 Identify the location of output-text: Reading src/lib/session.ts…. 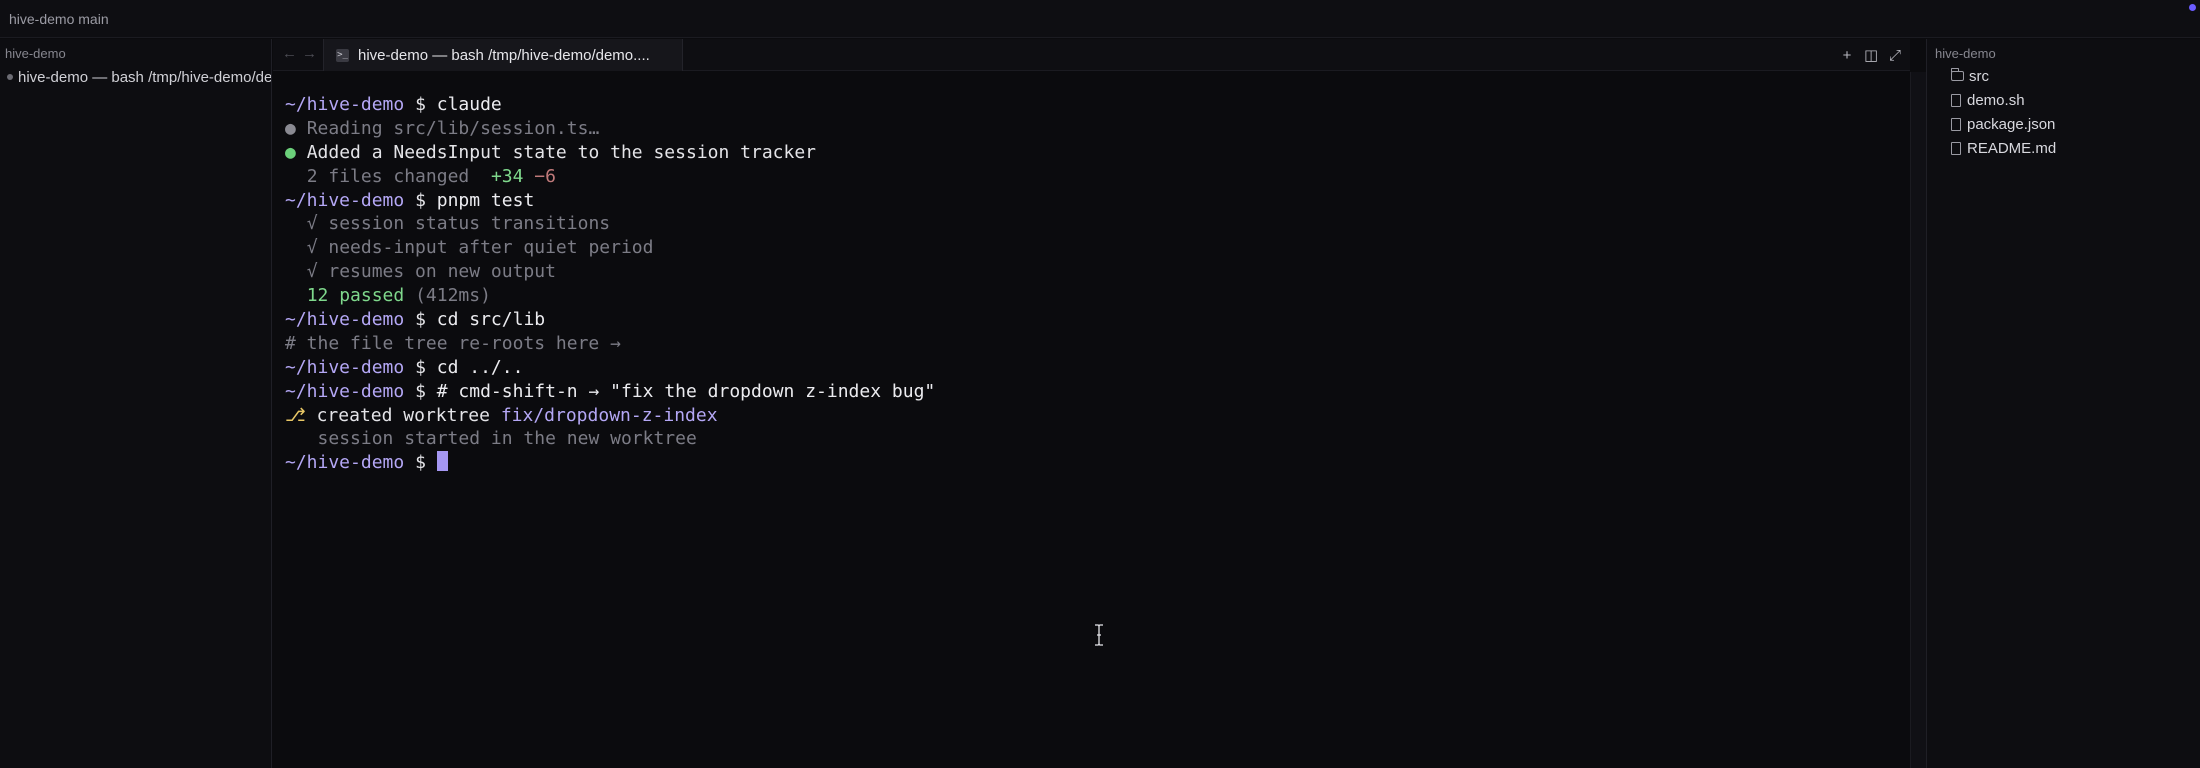
(453, 128).